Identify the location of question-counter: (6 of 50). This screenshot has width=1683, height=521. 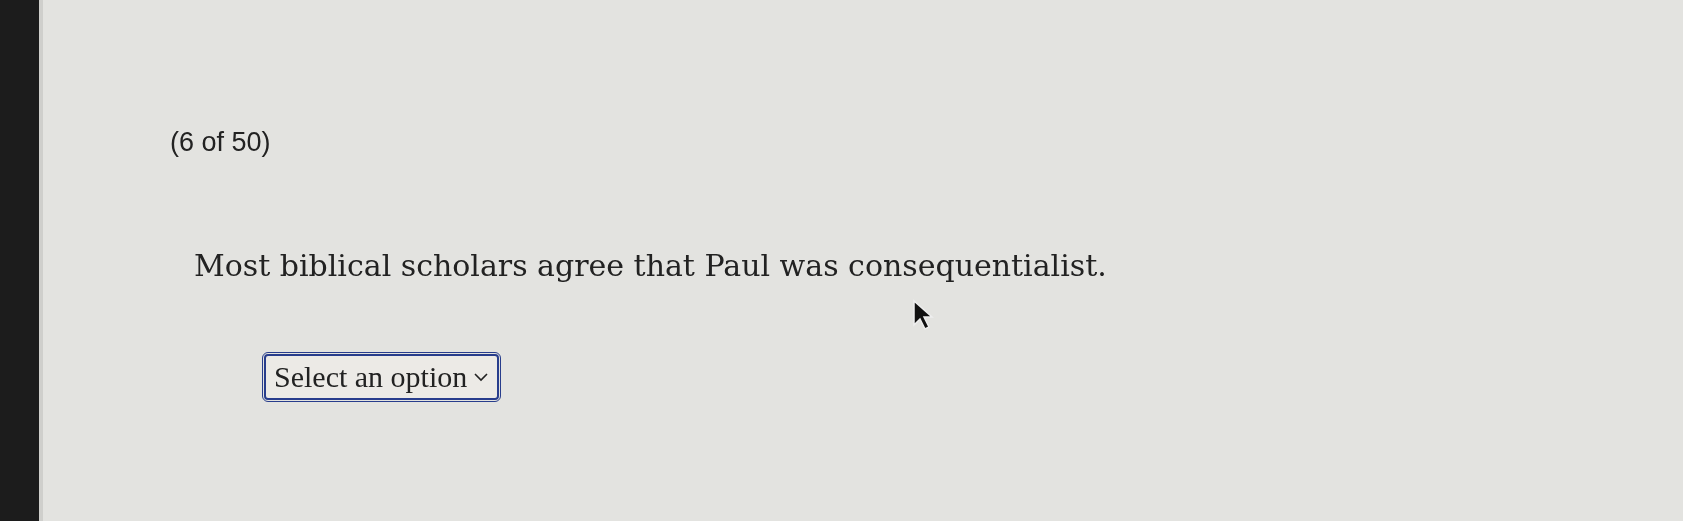
(221, 142).